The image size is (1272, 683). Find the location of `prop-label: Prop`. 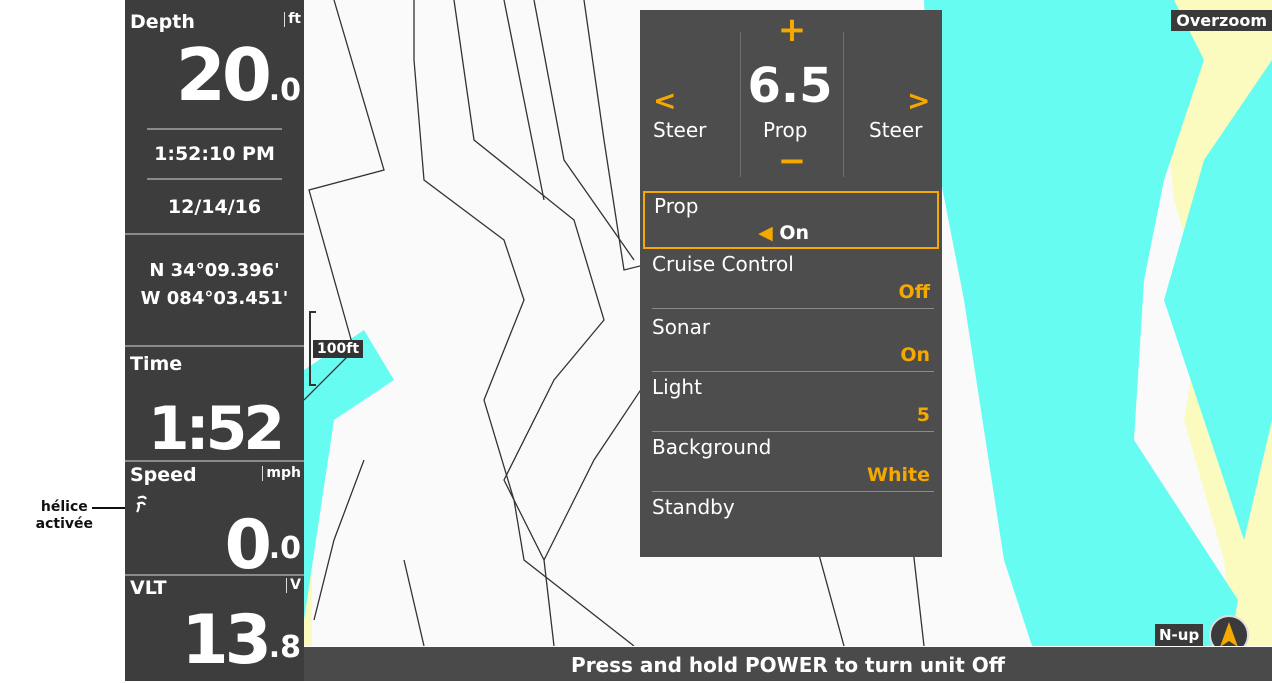

prop-label: Prop is located at coordinates (785, 130).